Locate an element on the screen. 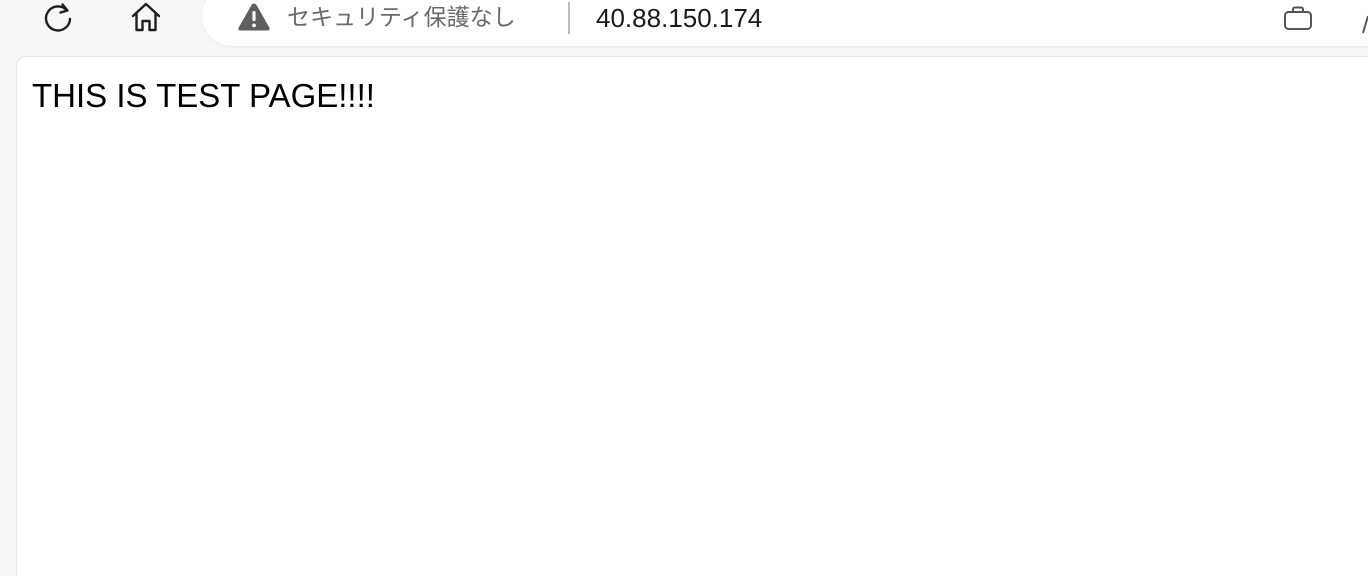 This screenshot has height=576, width=1368. browser-toolbar: セキュリティ保護なし 40.88.150.174 is located at coordinates (684, 26).